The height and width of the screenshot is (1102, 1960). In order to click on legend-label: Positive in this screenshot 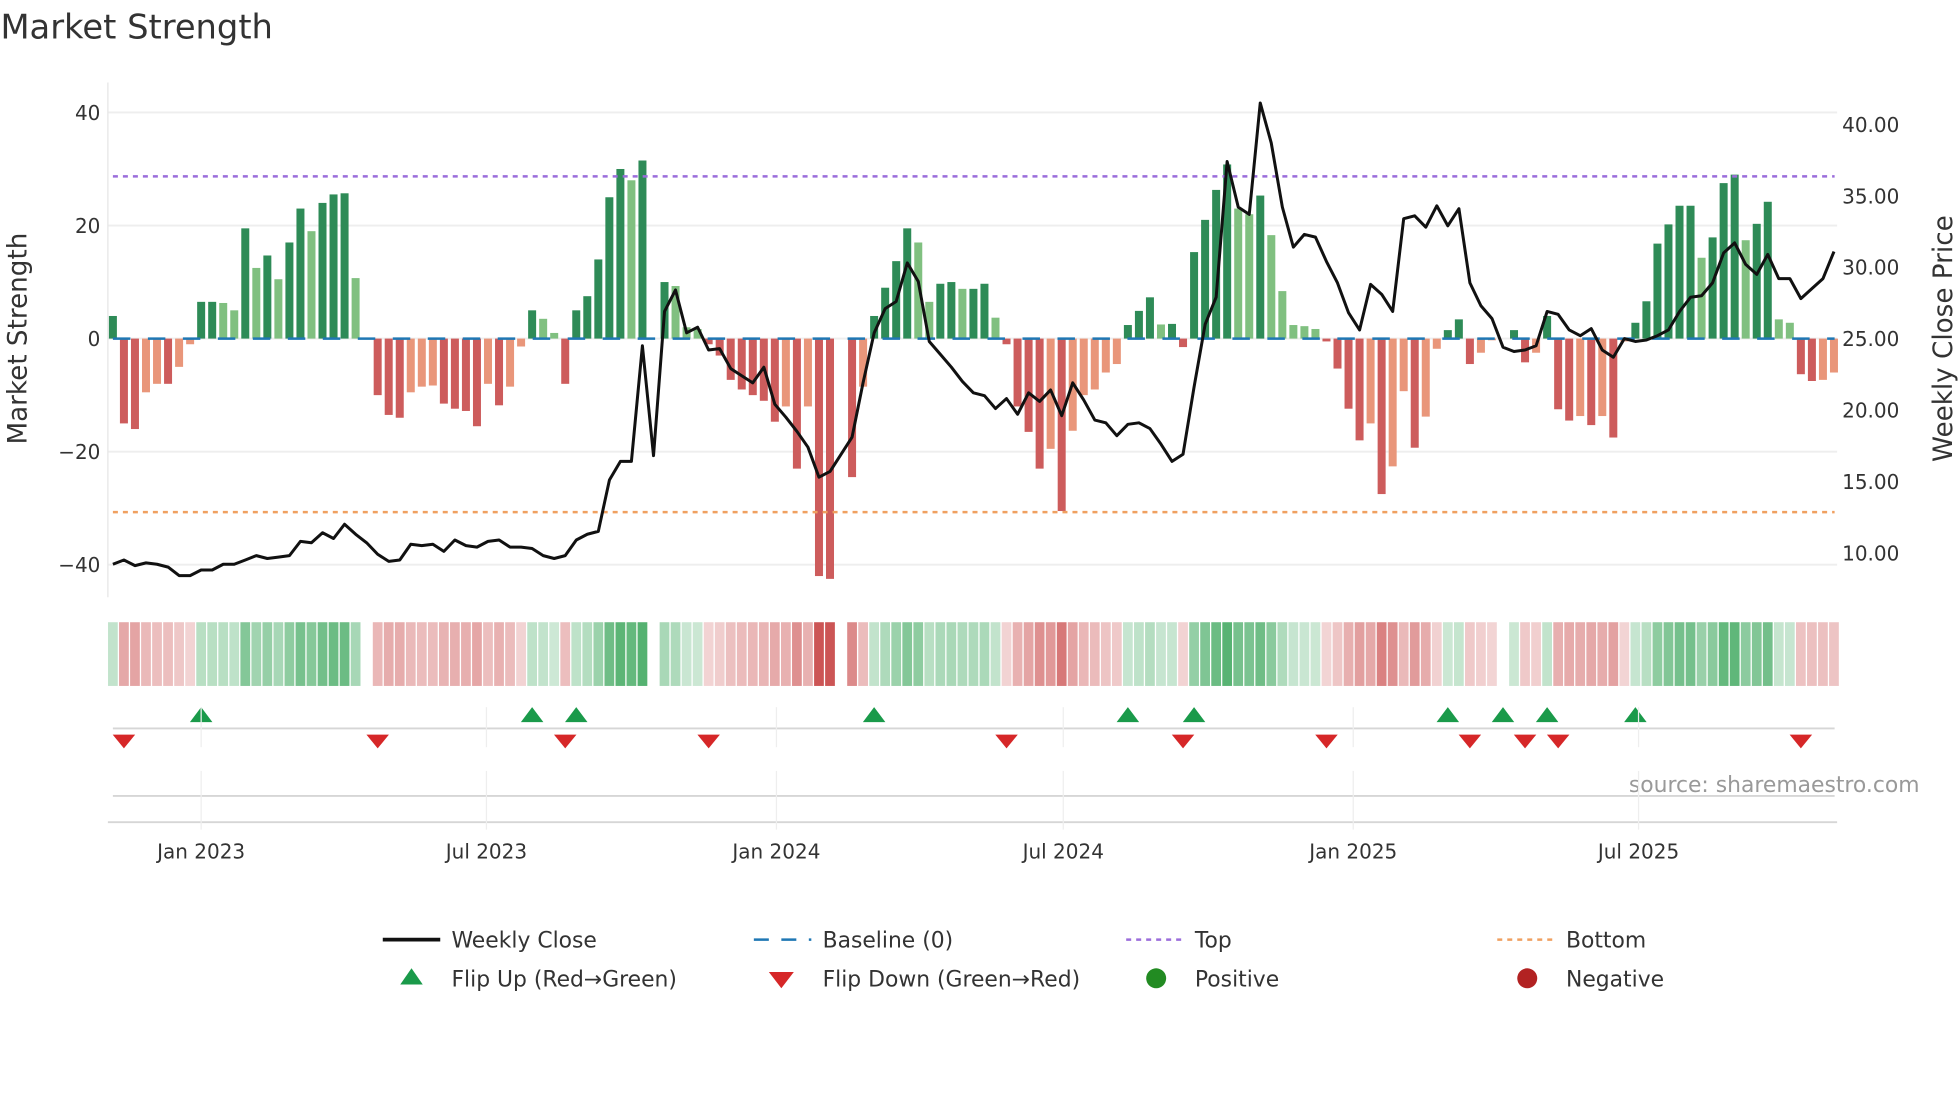, I will do `click(1237, 979)`.